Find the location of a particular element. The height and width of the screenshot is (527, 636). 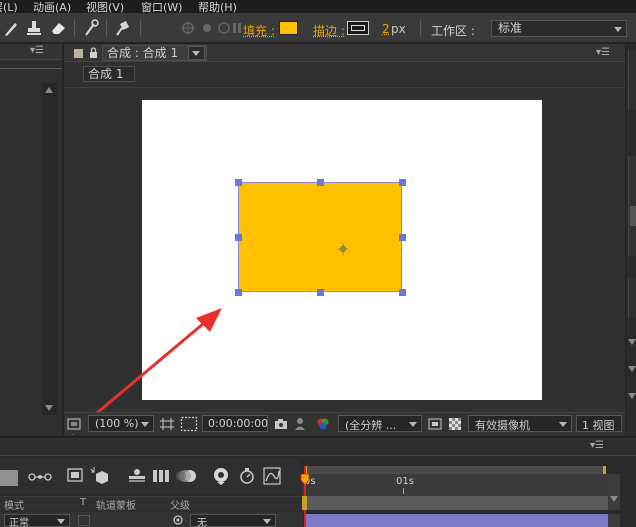

timeline-track-area: 0s 01s is located at coordinates (468, 492).